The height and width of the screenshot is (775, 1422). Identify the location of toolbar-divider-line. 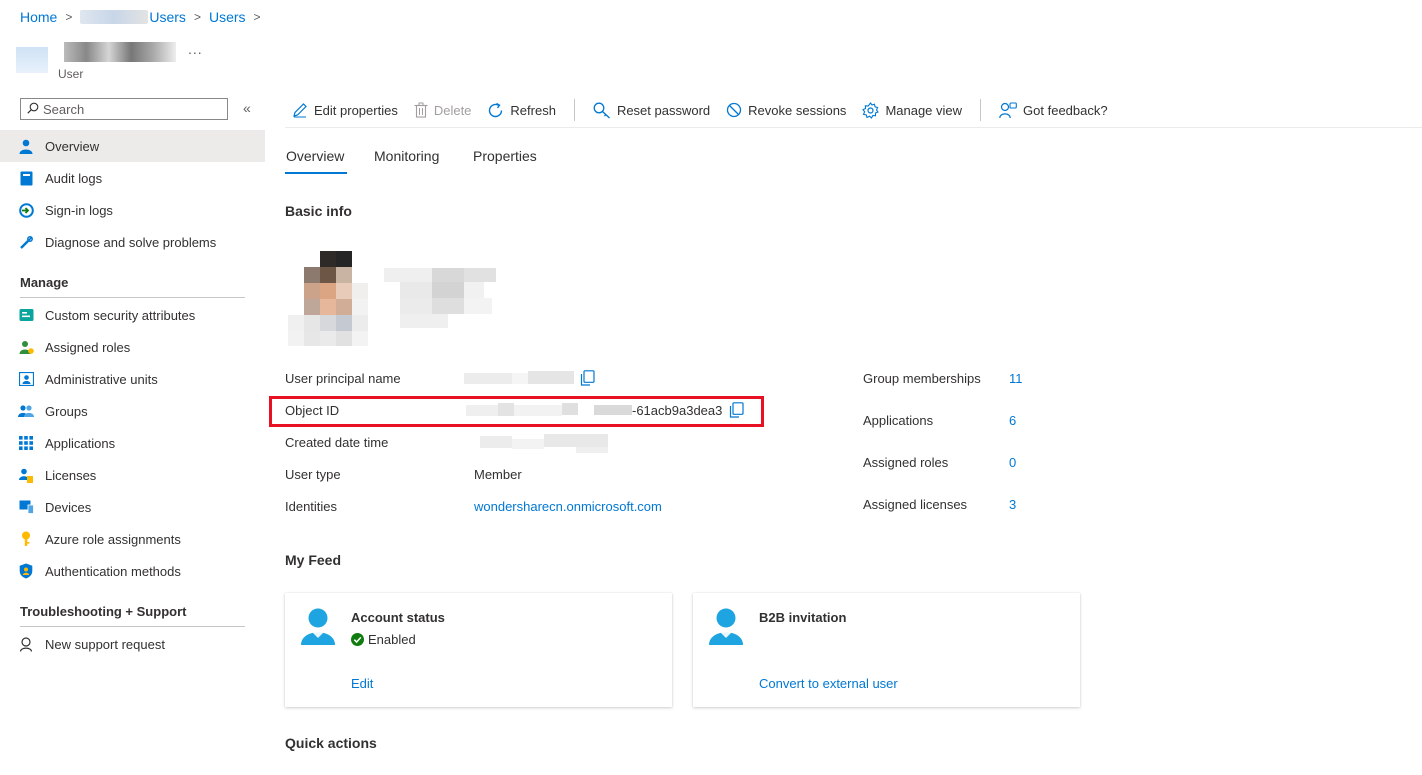
(853, 127).